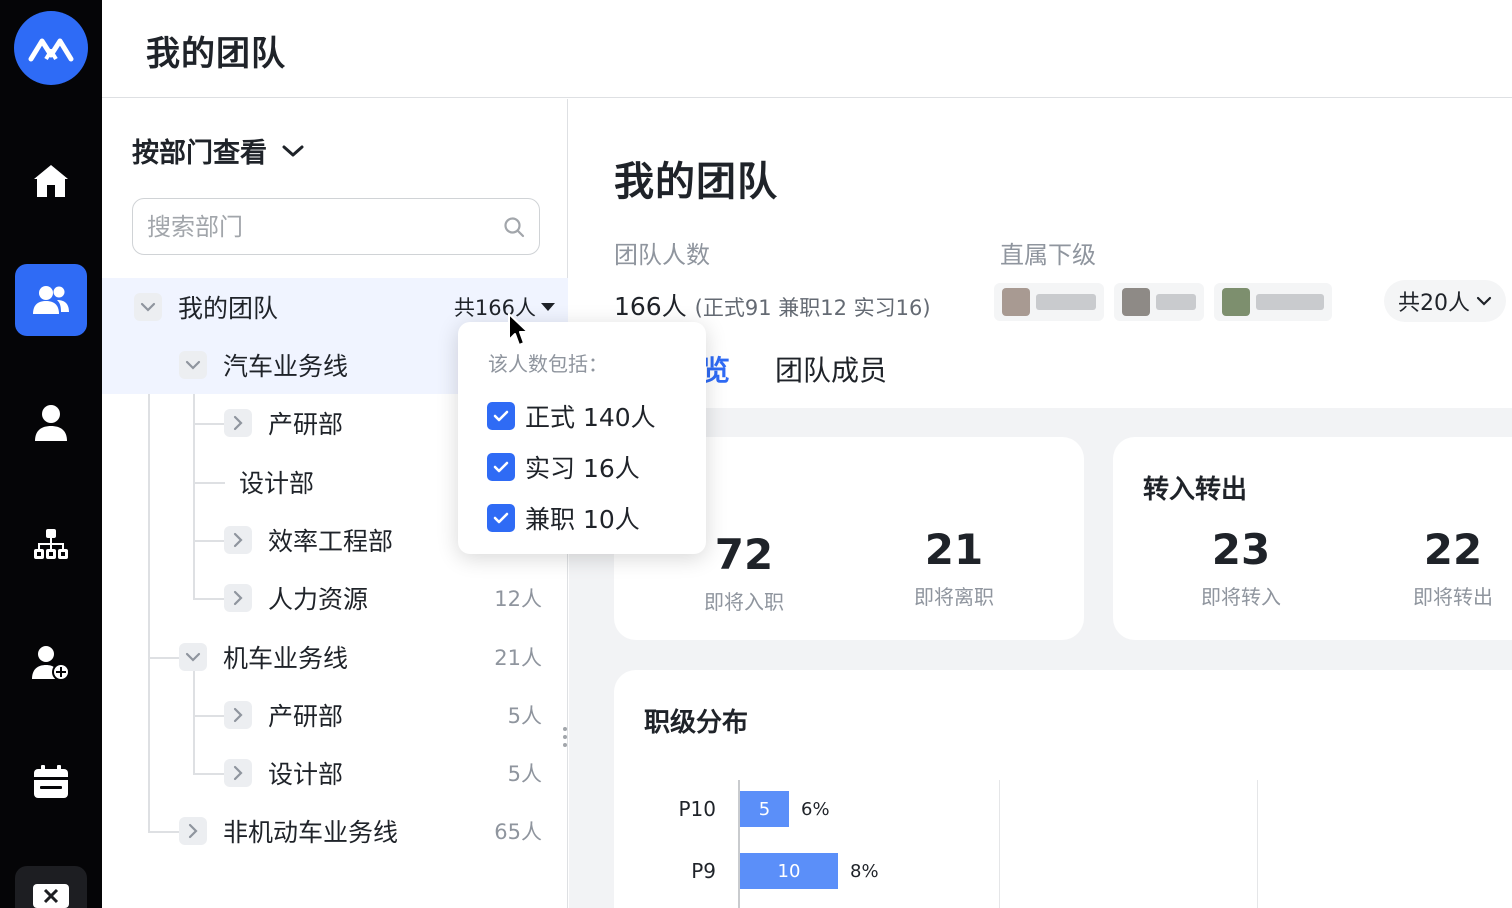  I want to click on metric-onboarding: 72 即将入职, so click(744, 572).